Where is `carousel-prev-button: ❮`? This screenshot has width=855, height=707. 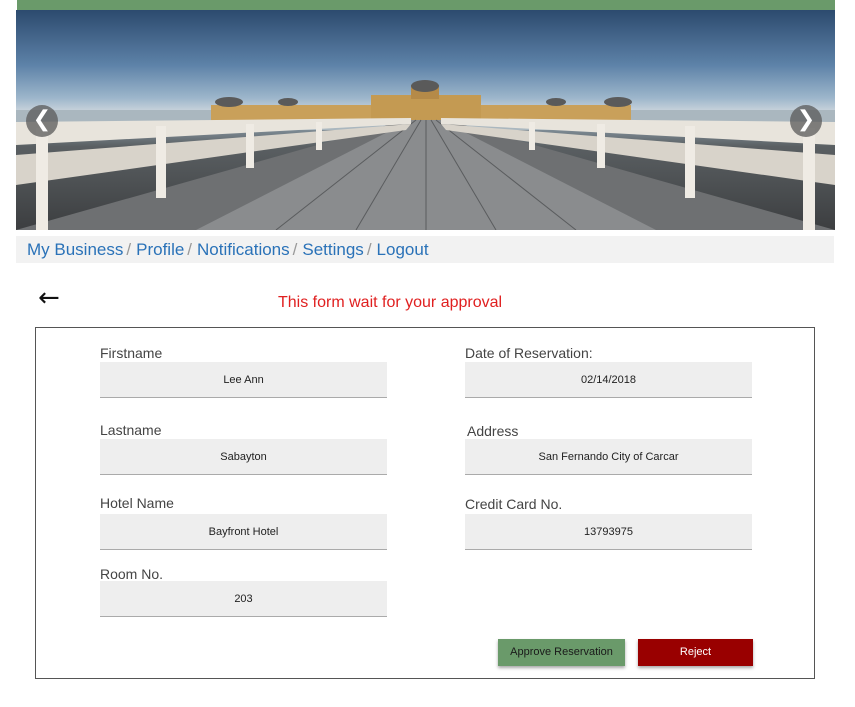 carousel-prev-button: ❮ is located at coordinates (42, 121).